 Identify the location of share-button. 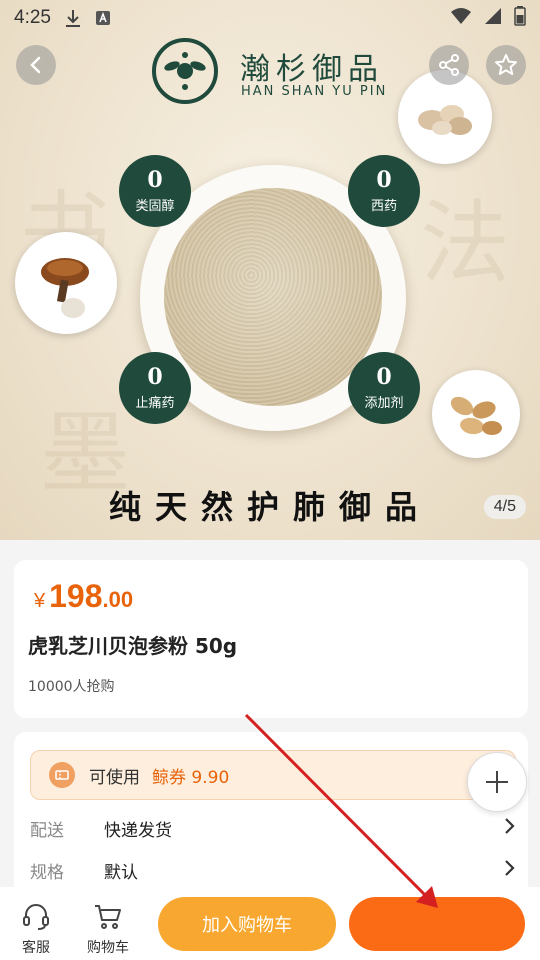
(449, 65).